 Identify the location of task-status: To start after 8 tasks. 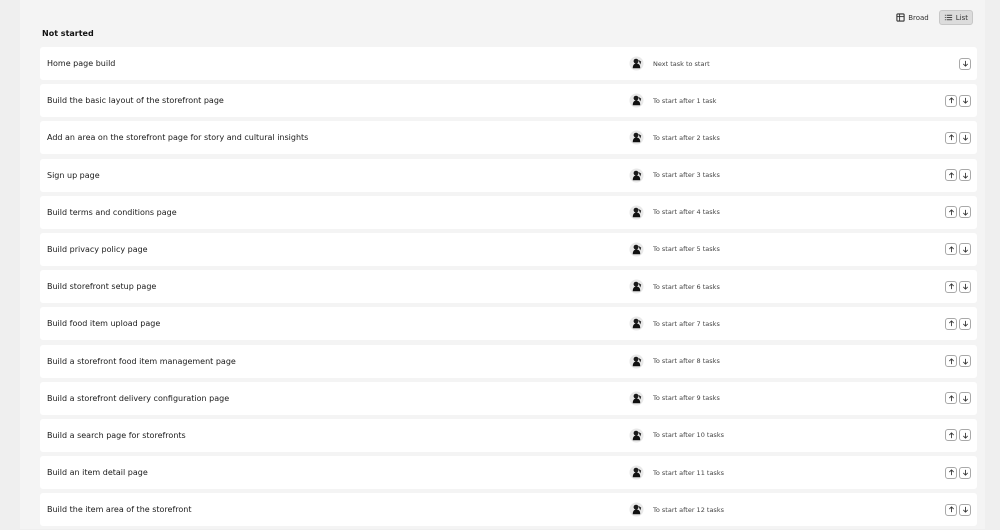
(686, 361).